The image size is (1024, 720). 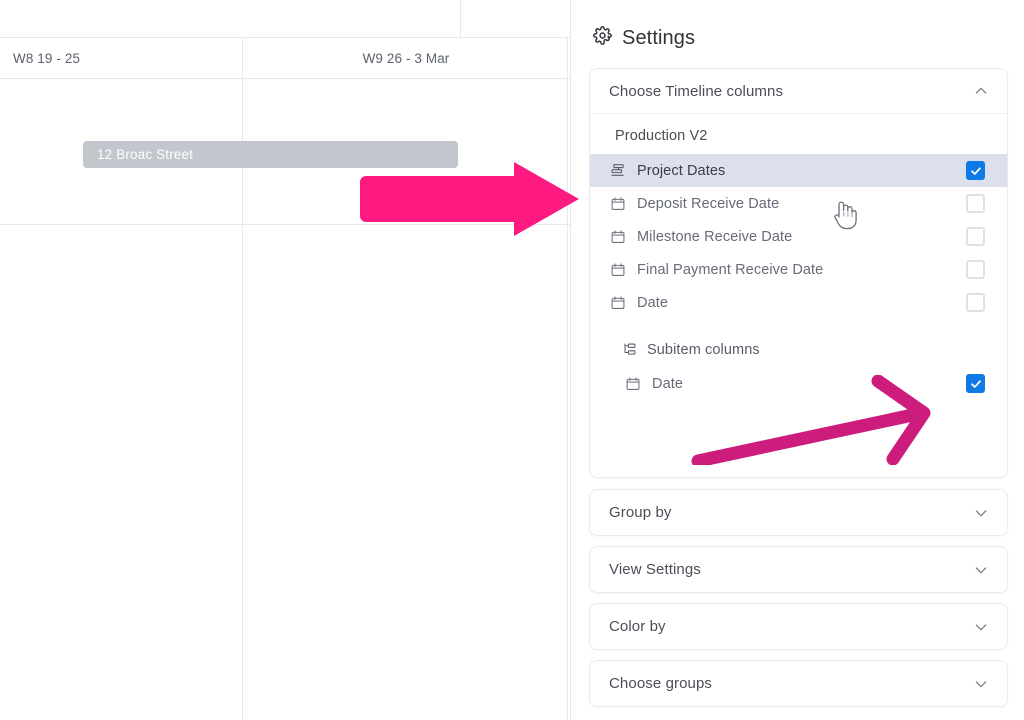 What do you see at coordinates (460, 19) in the screenshot?
I see `timeline-top-header-divider` at bounding box center [460, 19].